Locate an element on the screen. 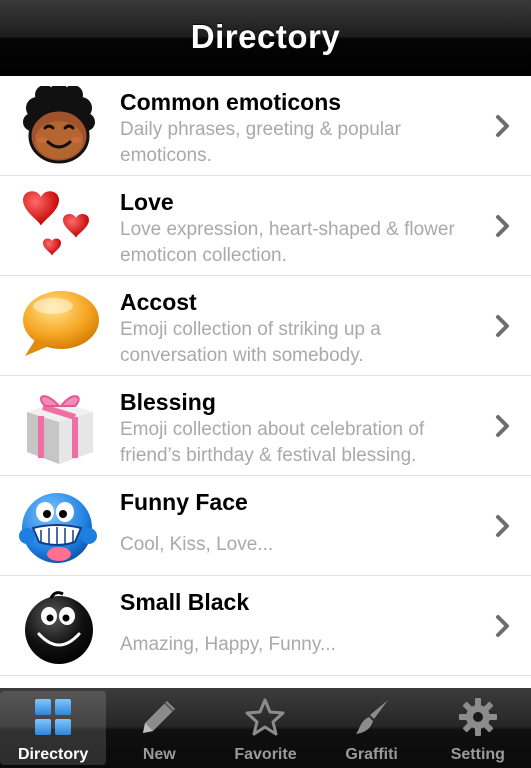  list-item-title: Small Black is located at coordinates (185, 602).